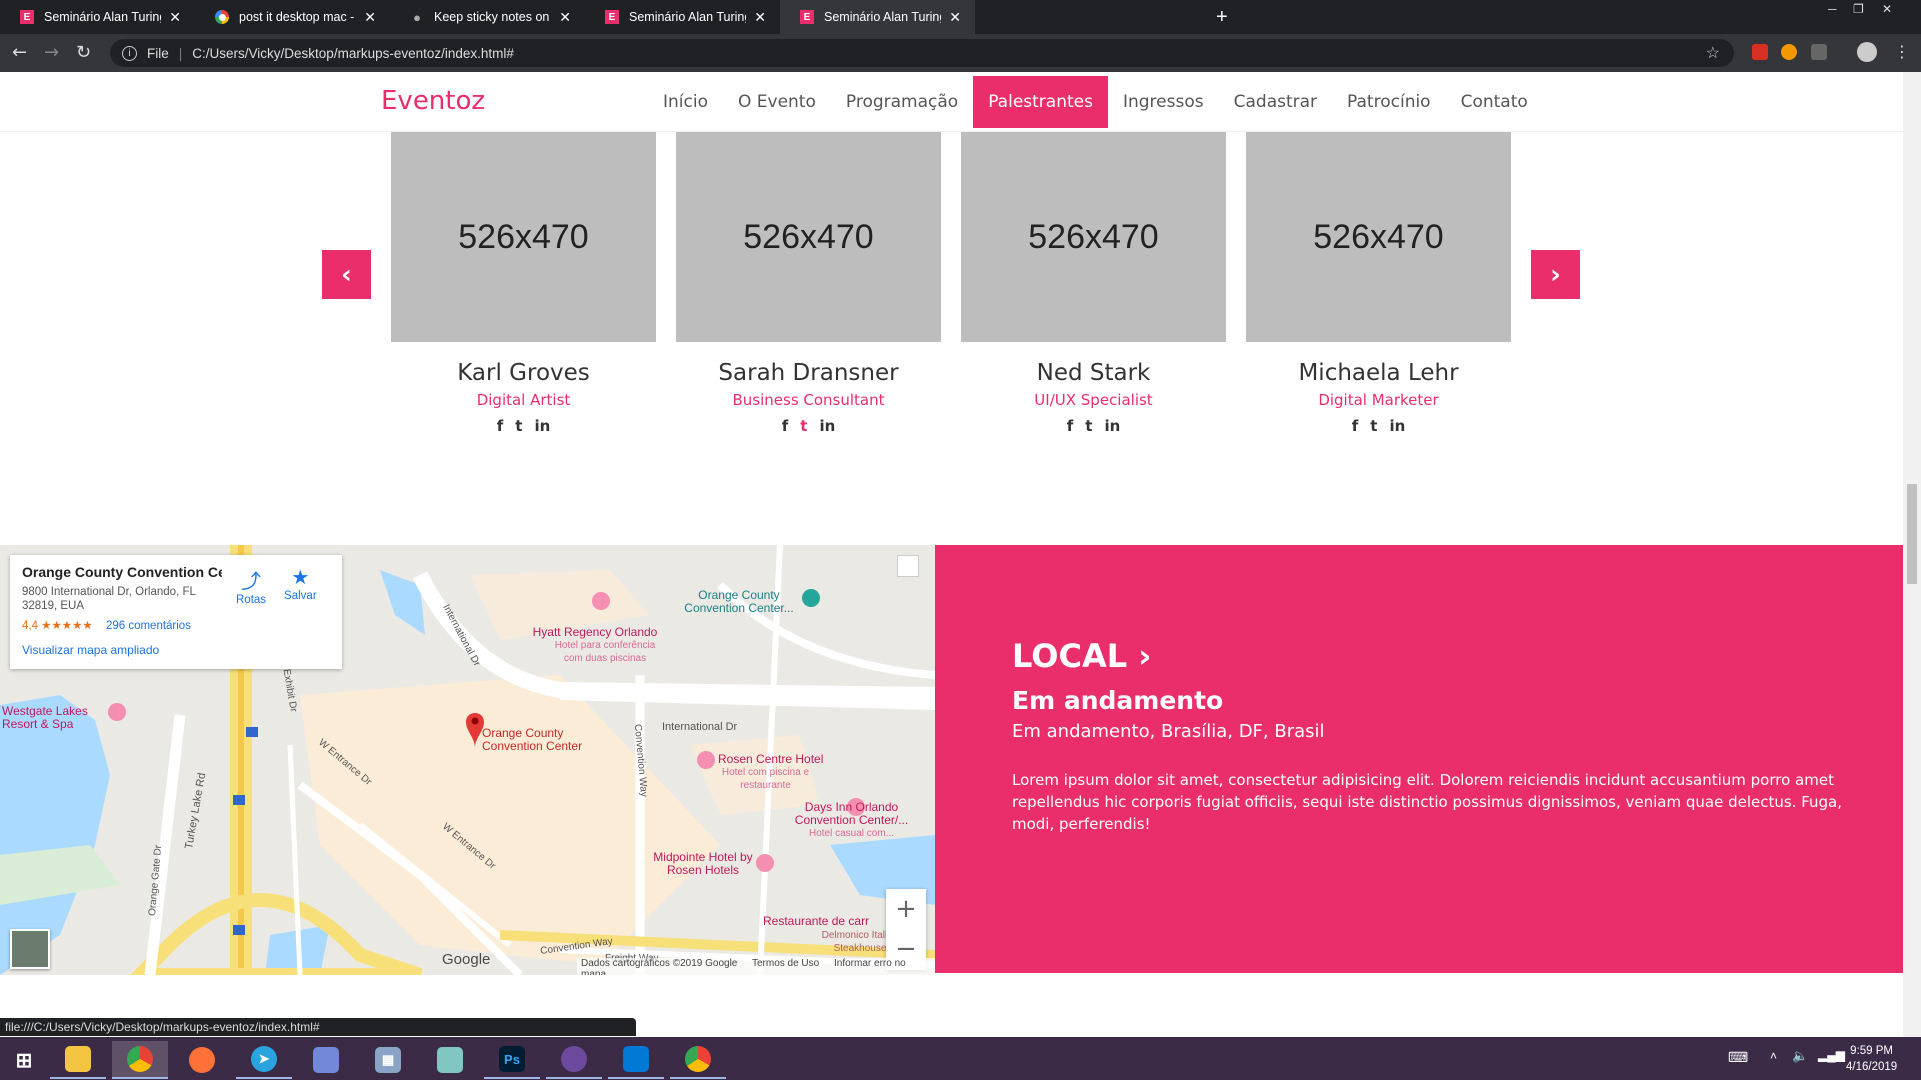  I want to click on save-place-button: ★ Salvar, so click(300, 585).